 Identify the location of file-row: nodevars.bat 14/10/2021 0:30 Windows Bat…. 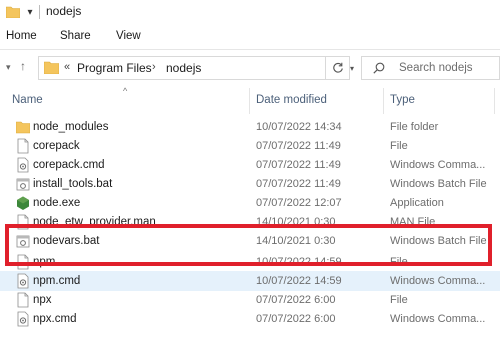
(250, 241).